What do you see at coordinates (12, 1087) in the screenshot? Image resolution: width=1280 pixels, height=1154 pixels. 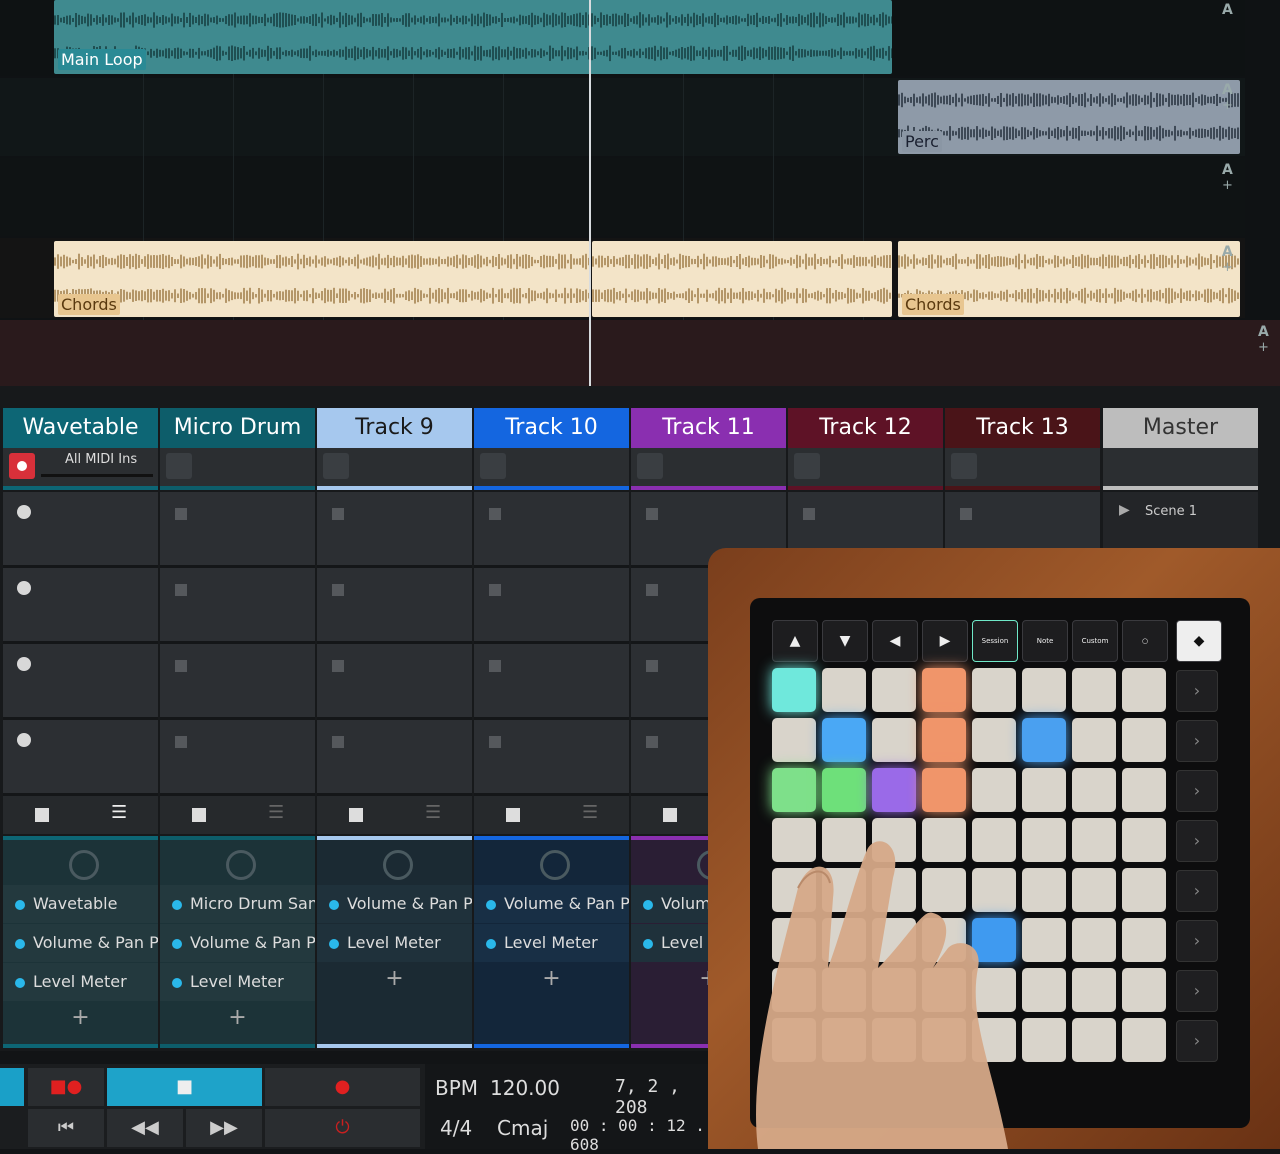 I see `loop-toggle` at bounding box center [12, 1087].